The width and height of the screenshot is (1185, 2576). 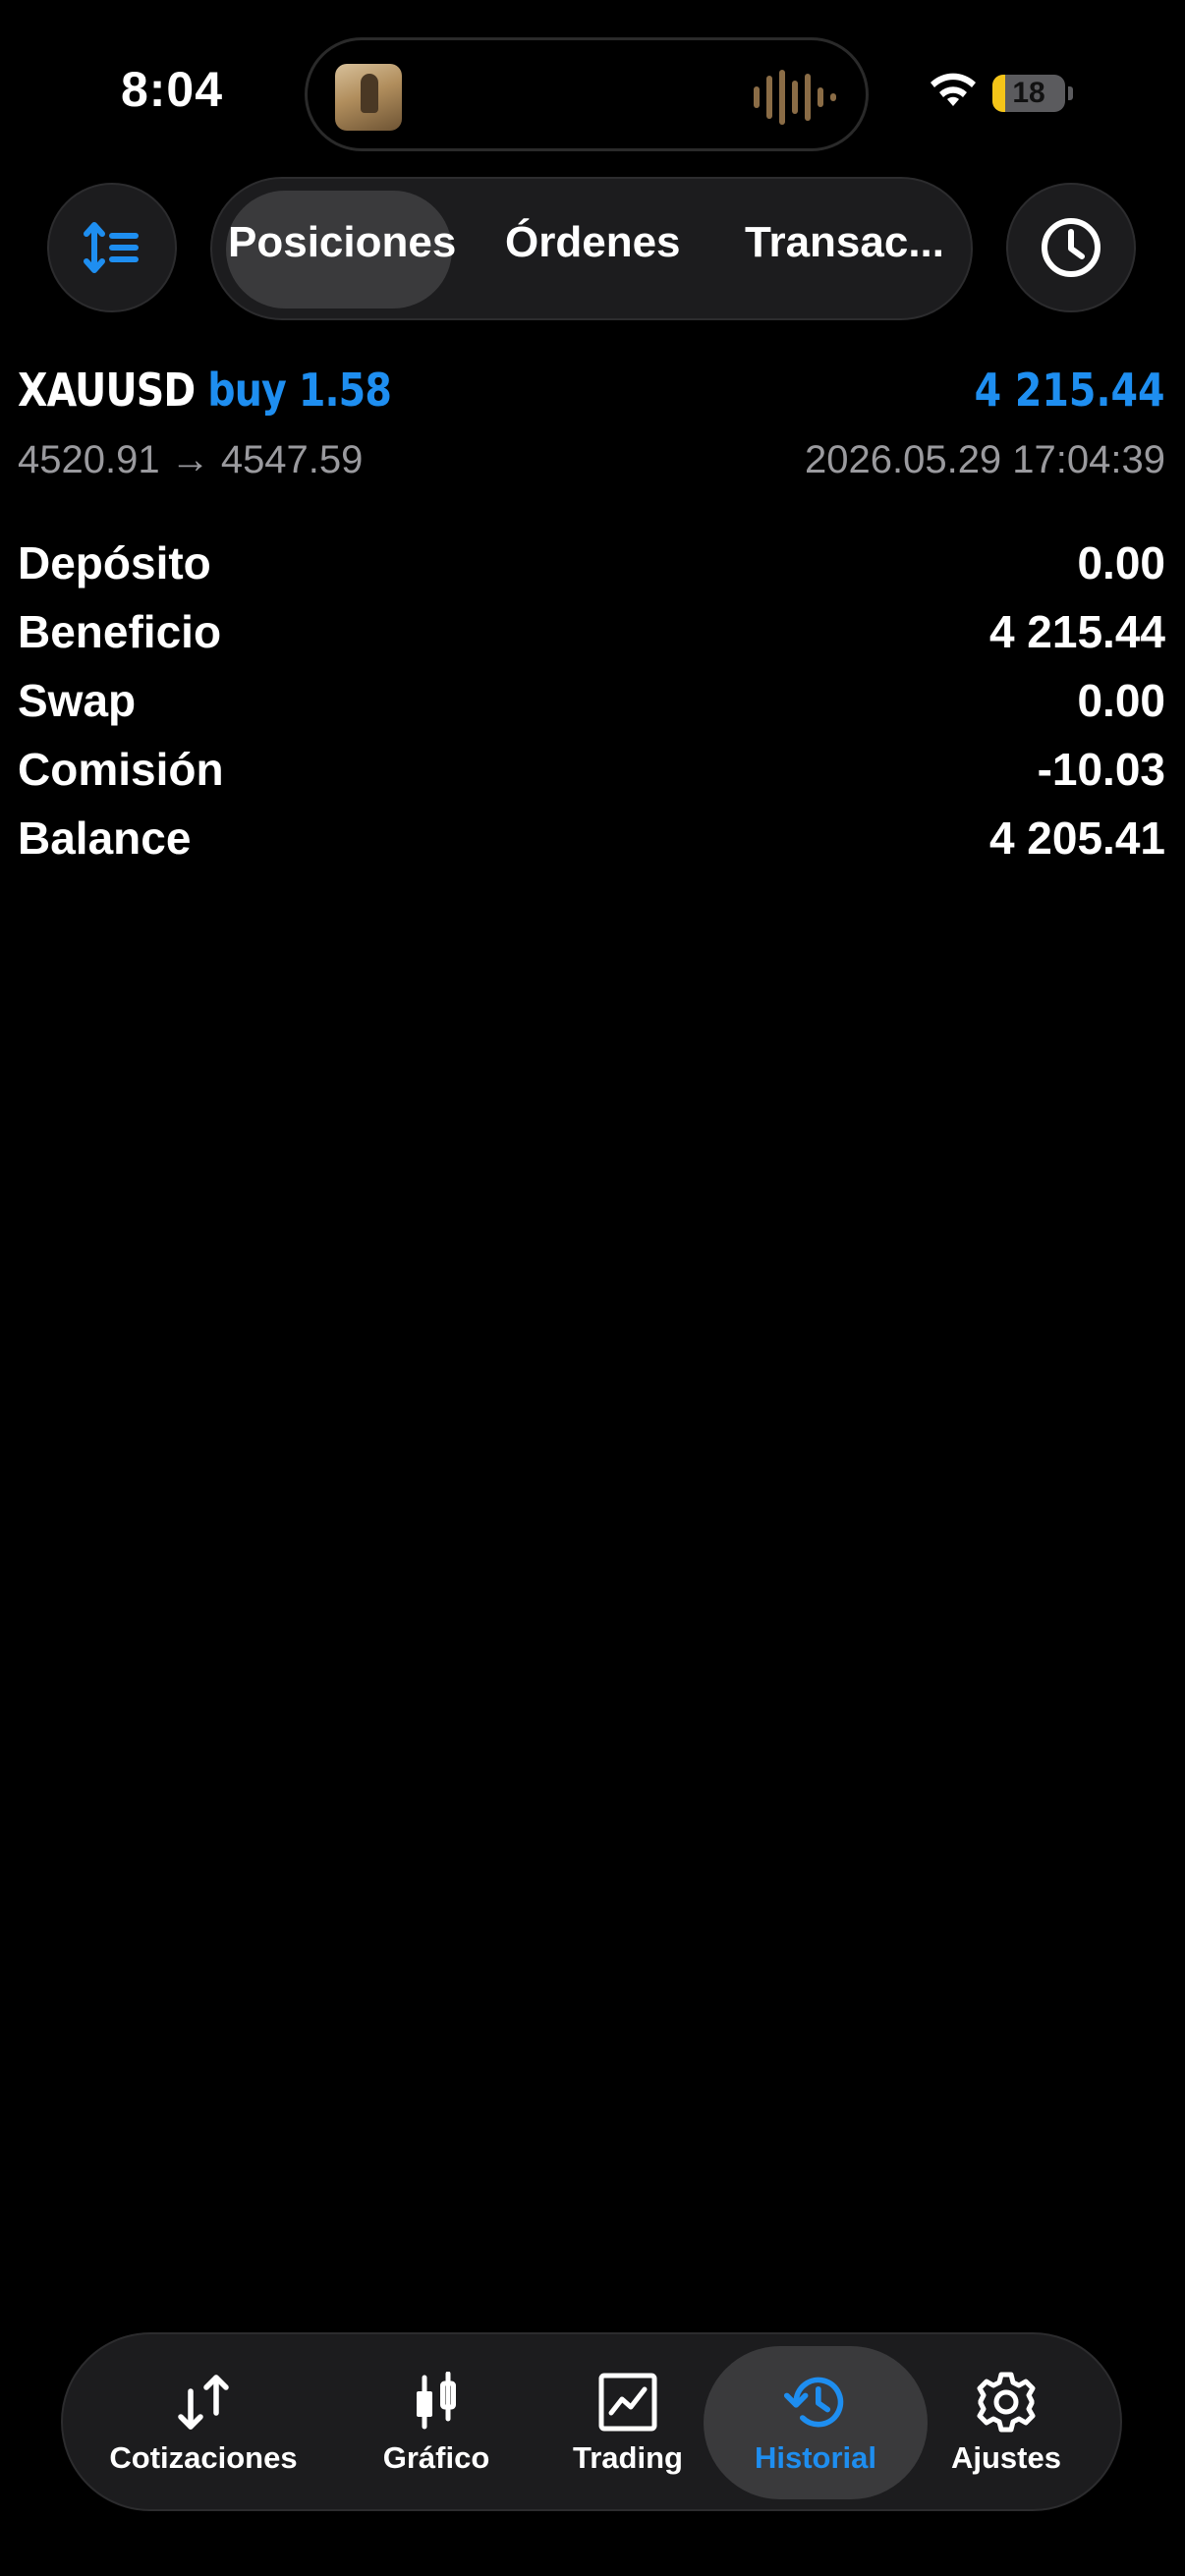 I want to click on summary-value: -10.03, so click(x=1101, y=769).